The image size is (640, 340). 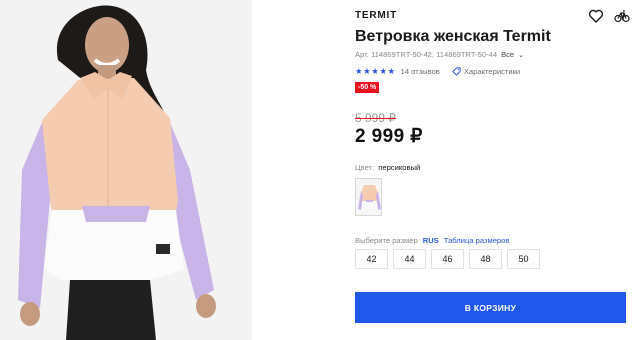 I want to click on all-articles-link: Все, so click(x=507, y=54).